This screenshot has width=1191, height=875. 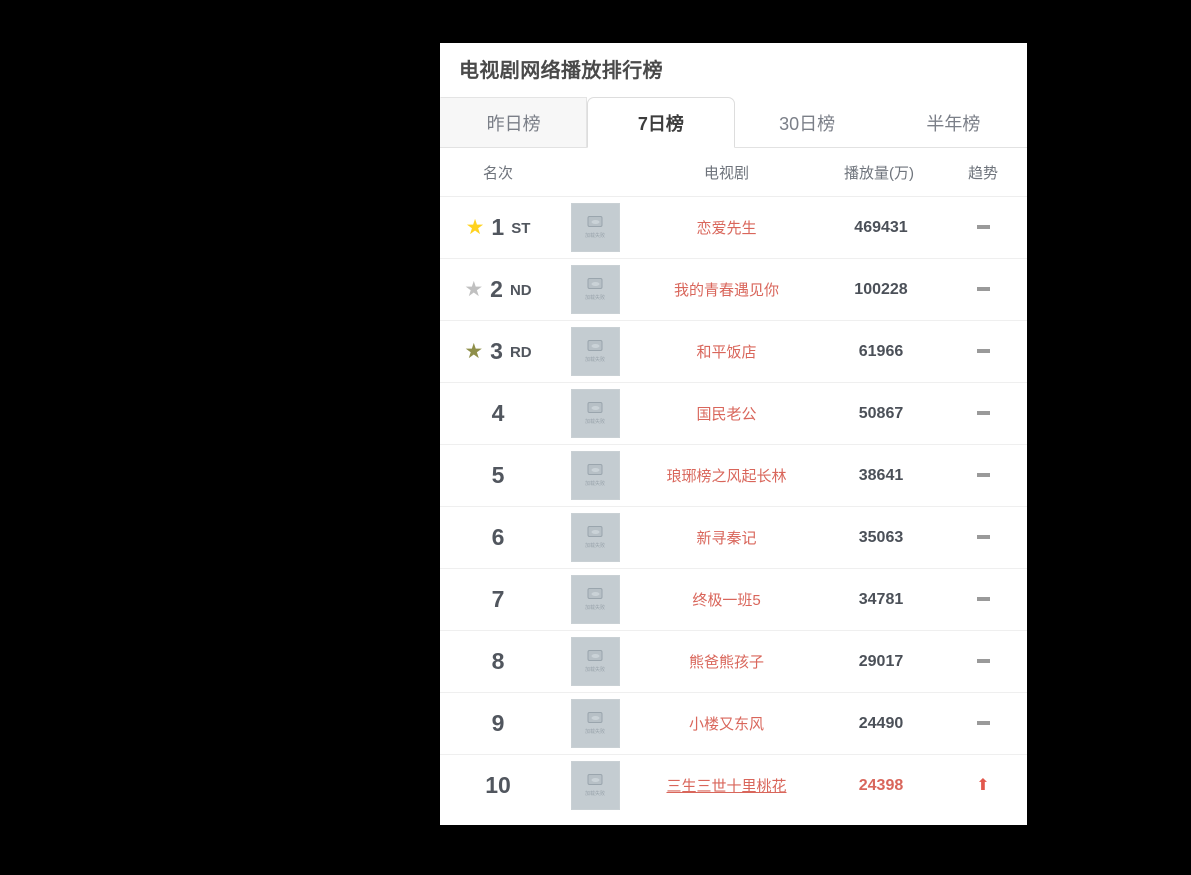 I want to click on drama-title-link: 琅琊榜之风起长林, so click(x=726, y=476).